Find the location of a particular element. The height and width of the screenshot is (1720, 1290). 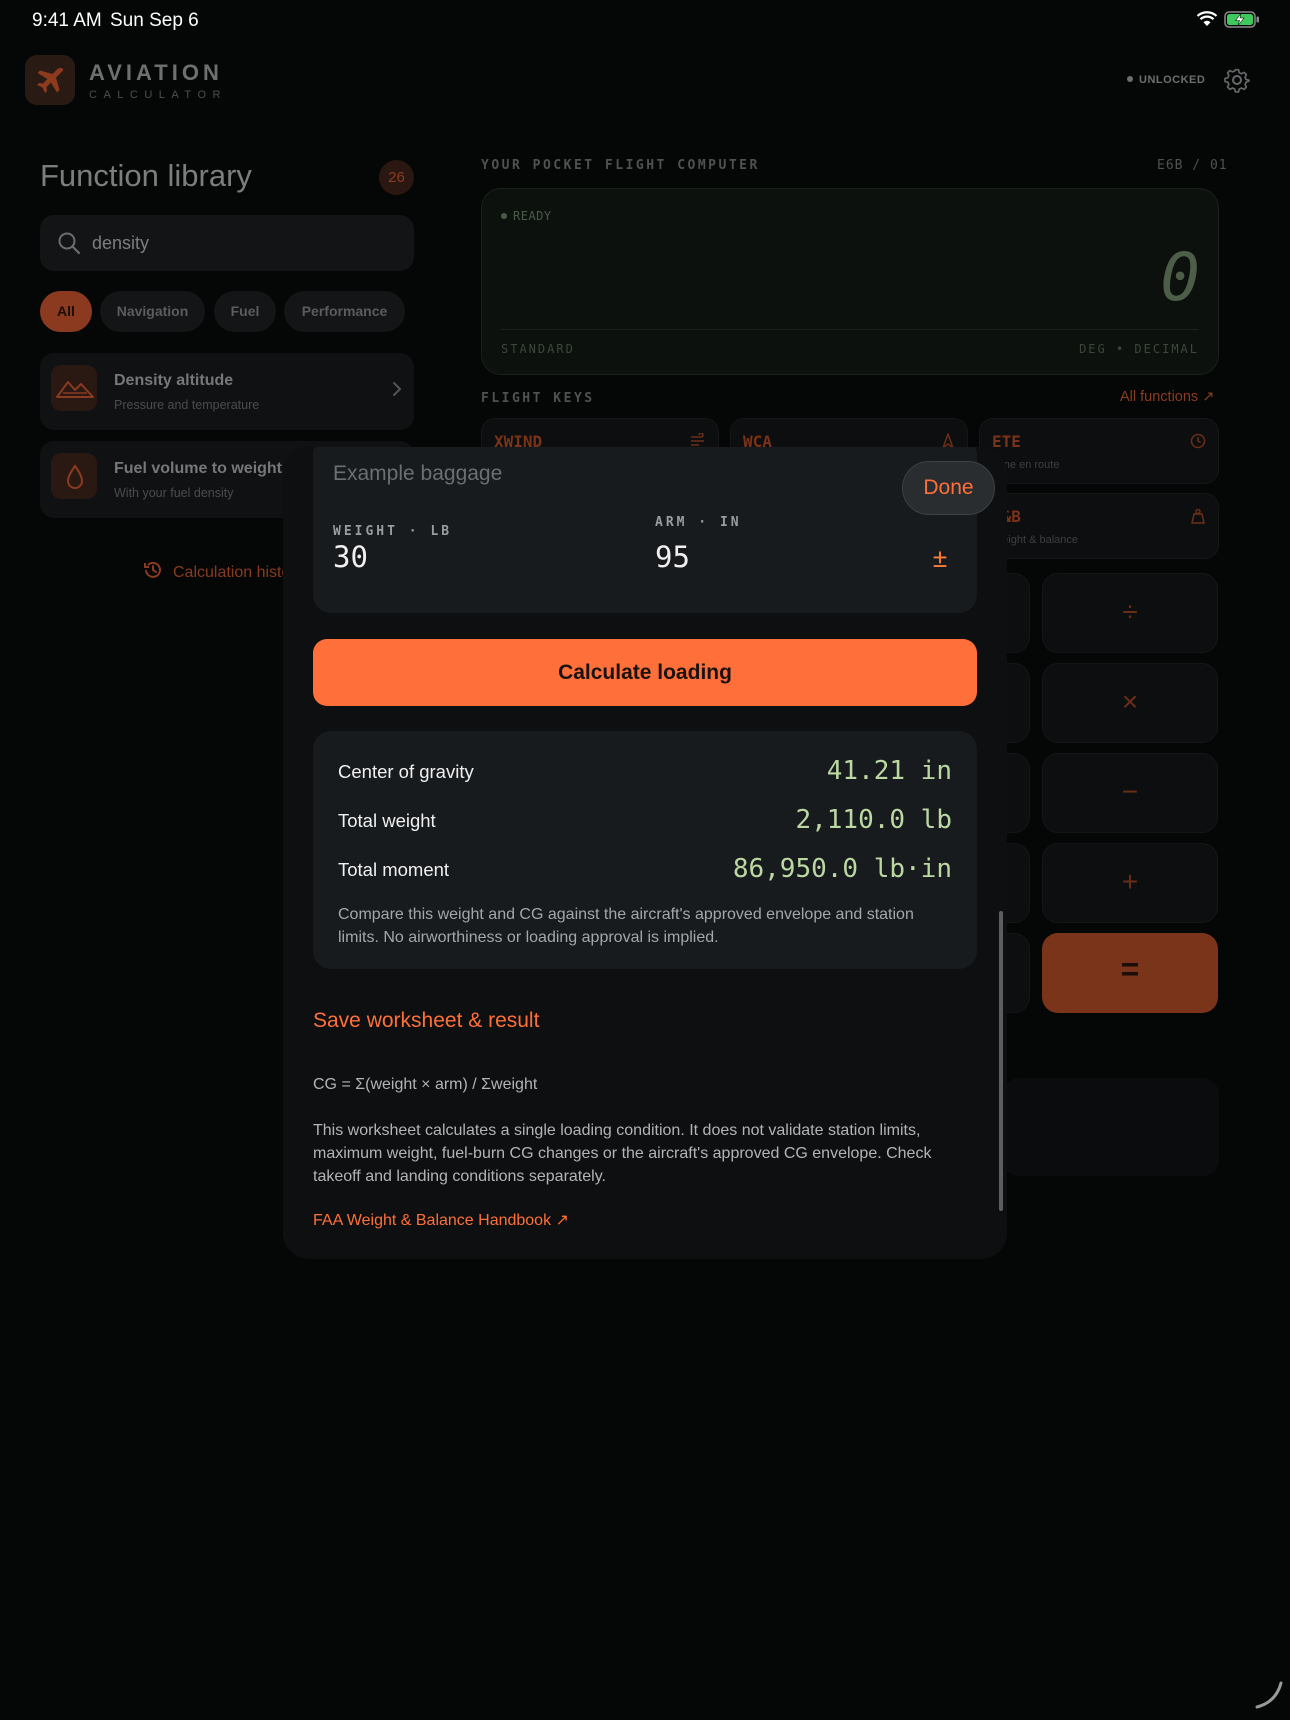

total-weight-label: Total weight is located at coordinates (387, 820).